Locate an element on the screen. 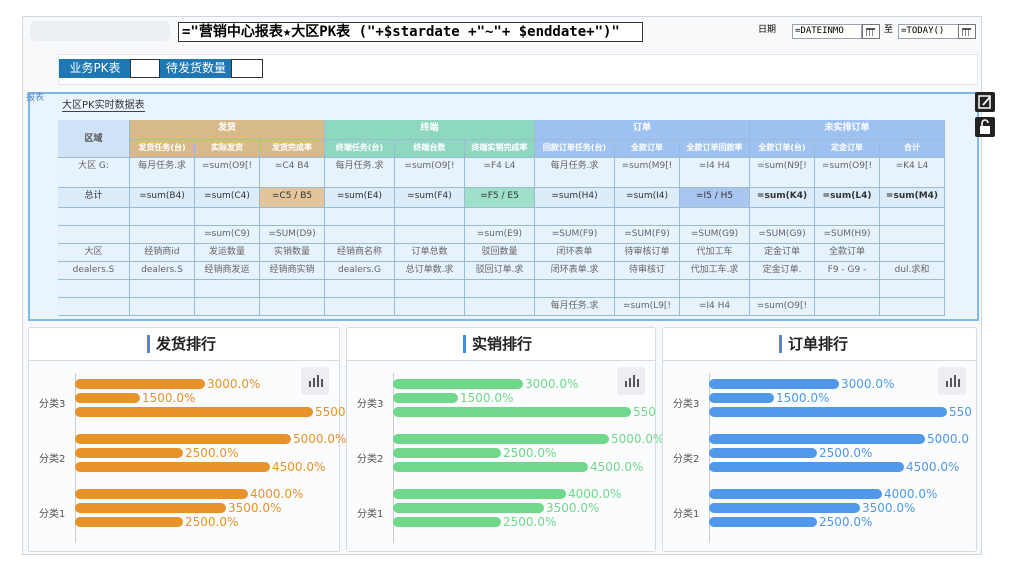  subheader-cell: 发货完成率 is located at coordinates (292, 149).